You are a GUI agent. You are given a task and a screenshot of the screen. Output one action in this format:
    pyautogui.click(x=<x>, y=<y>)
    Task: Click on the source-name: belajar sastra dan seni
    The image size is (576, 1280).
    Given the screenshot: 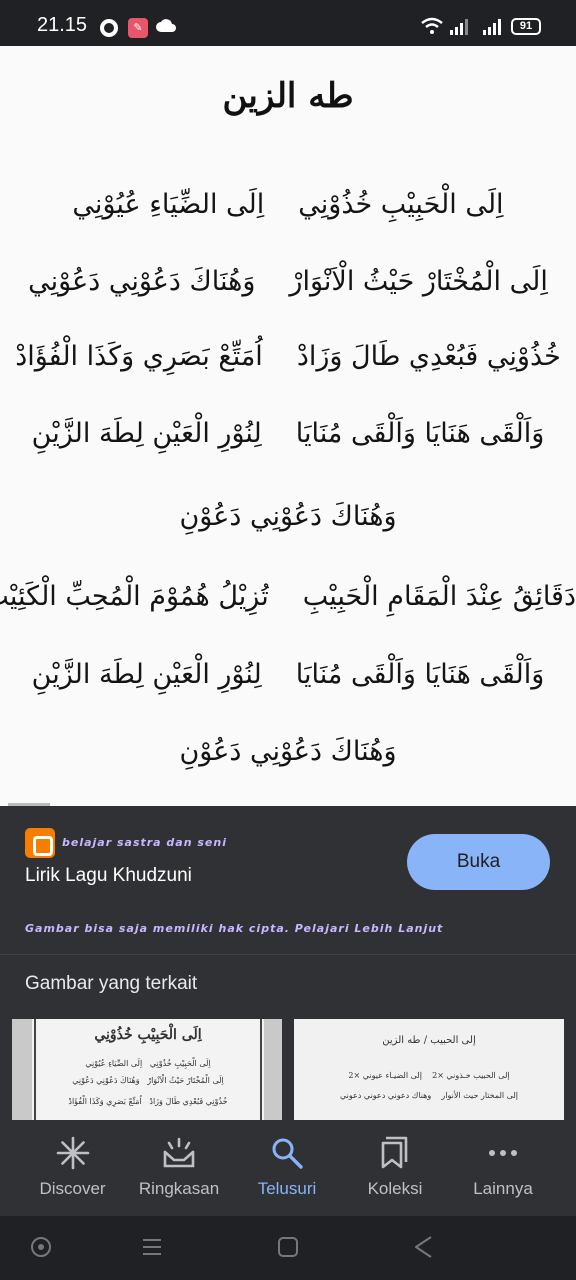 What is the action you would take?
    pyautogui.click(x=144, y=842)
    